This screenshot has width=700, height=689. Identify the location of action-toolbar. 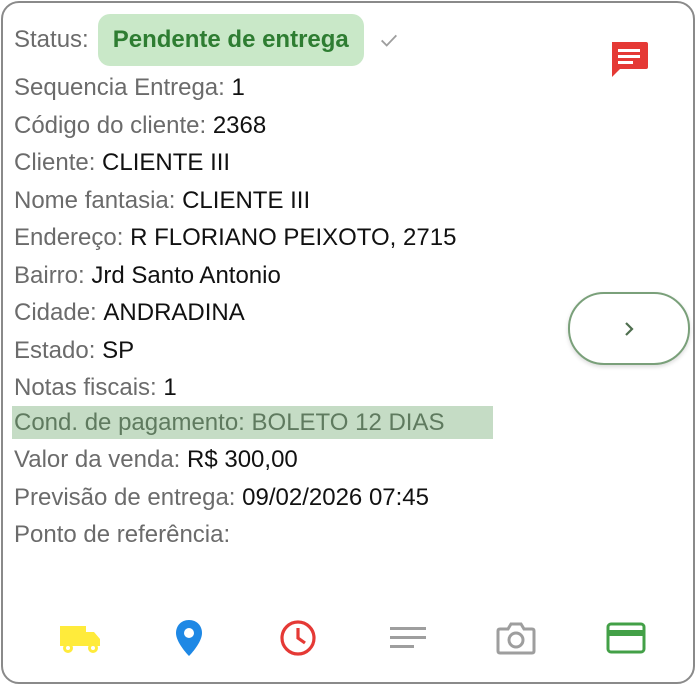
(350, 638).